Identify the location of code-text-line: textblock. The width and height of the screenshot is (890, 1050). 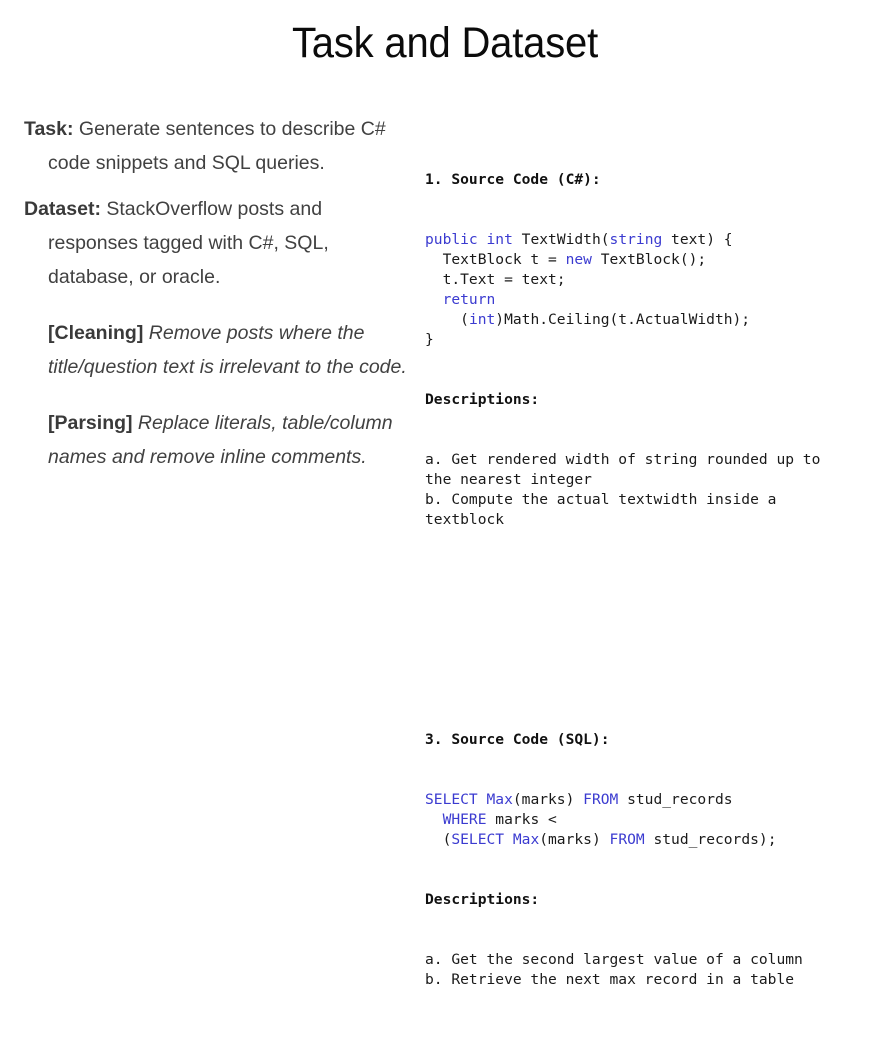
(465, 519).